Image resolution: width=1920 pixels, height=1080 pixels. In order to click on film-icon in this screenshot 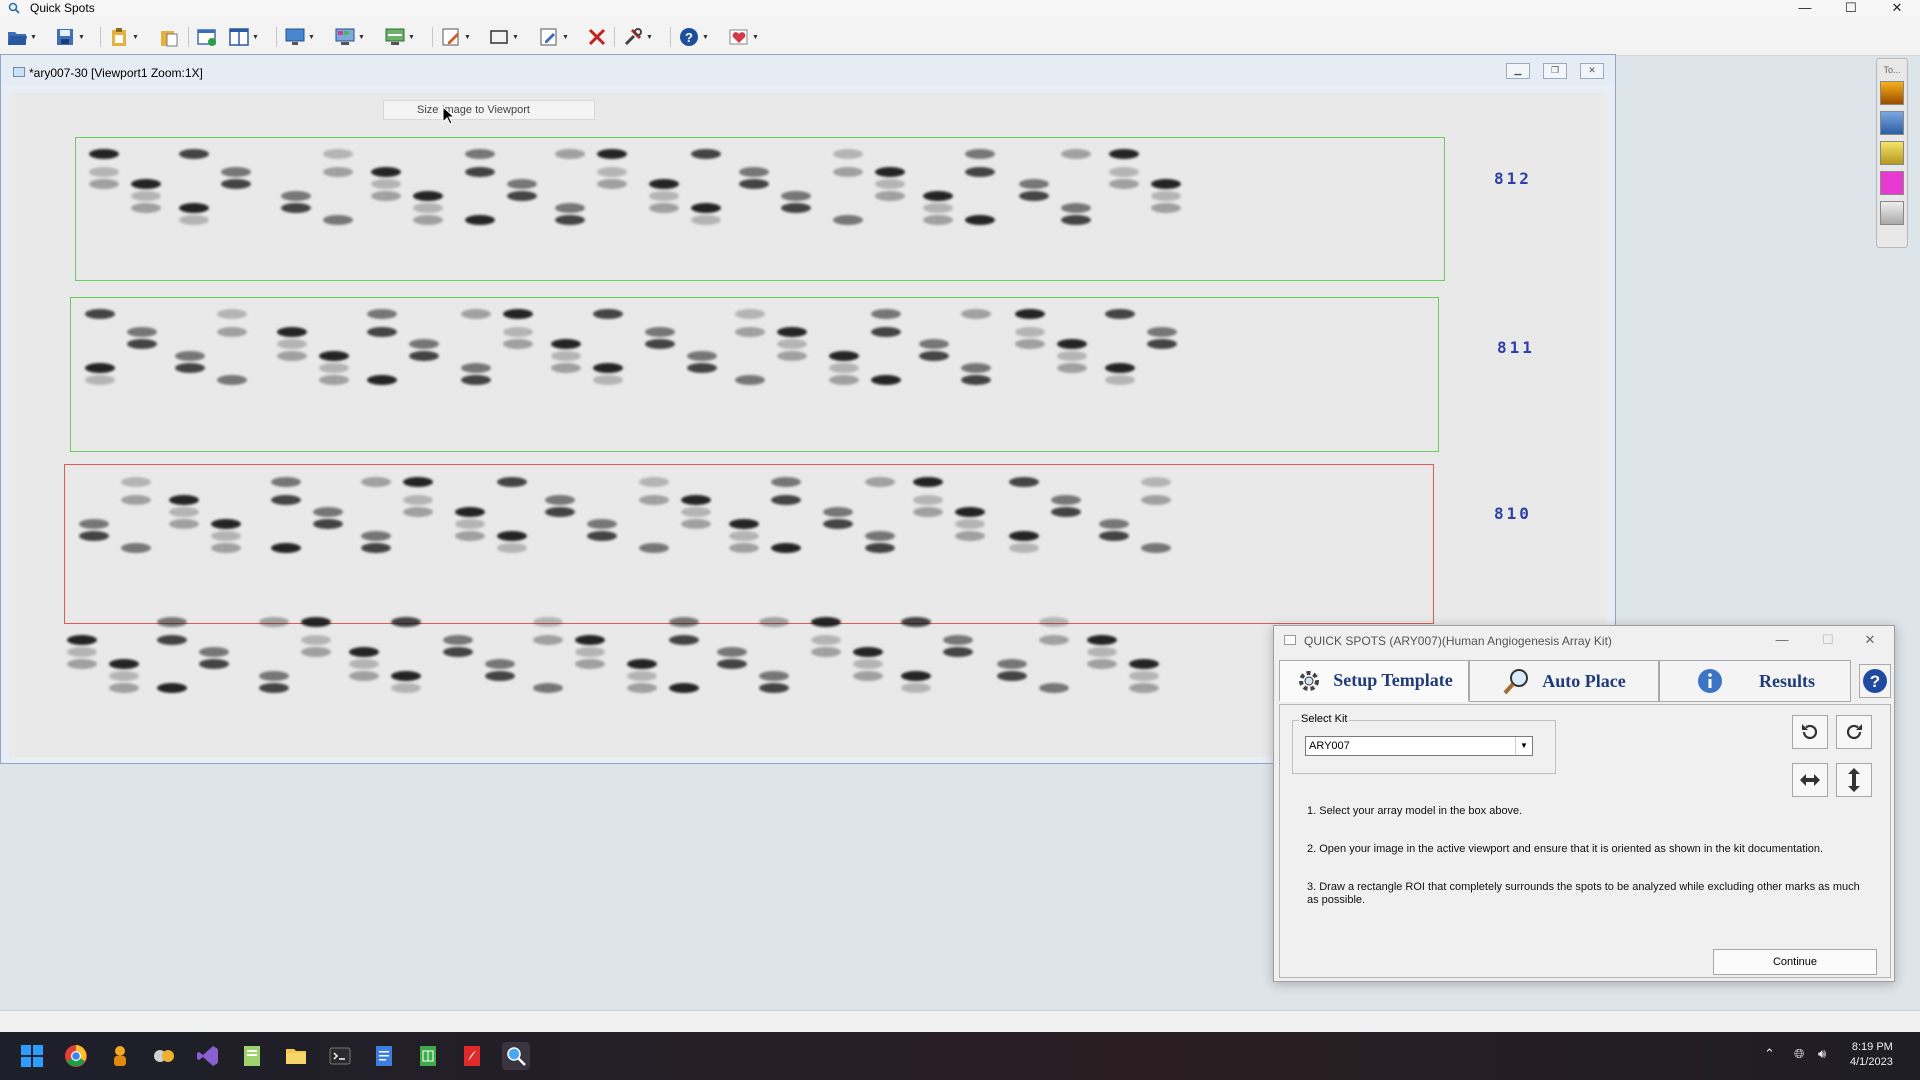, I will do `click(1892, 93)`.